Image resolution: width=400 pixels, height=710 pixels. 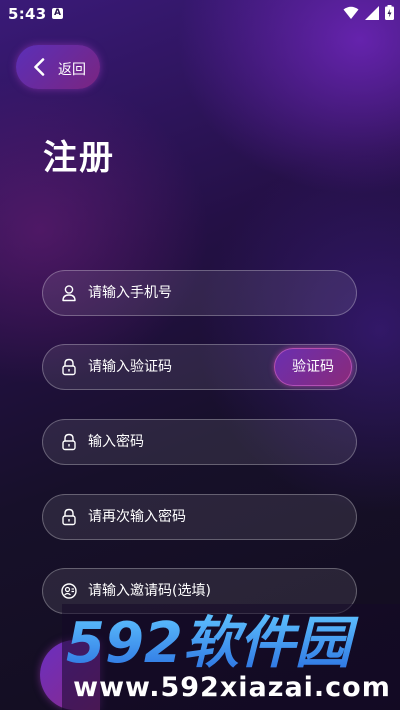 I want to click on user-icon, so click(x=69, y=293).